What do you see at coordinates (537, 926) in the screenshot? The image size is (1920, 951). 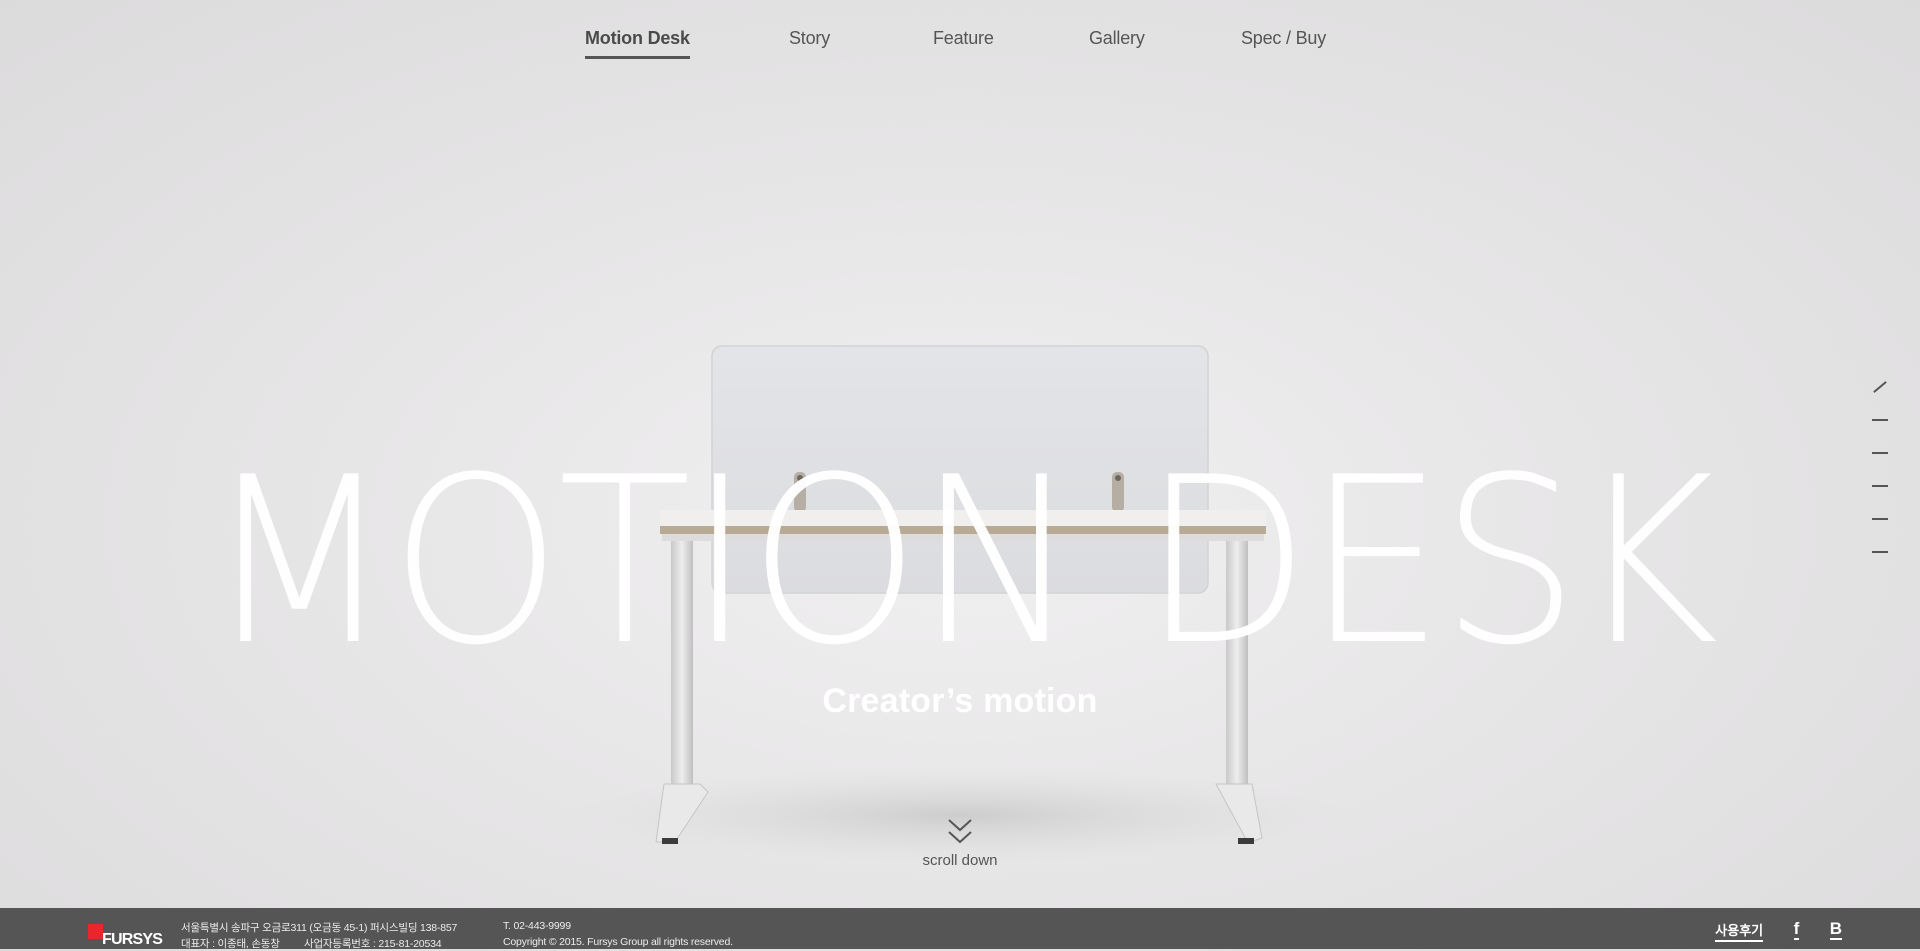 I see `footer-phone: T. 02-443-9999` at bounding box center [537, 926].